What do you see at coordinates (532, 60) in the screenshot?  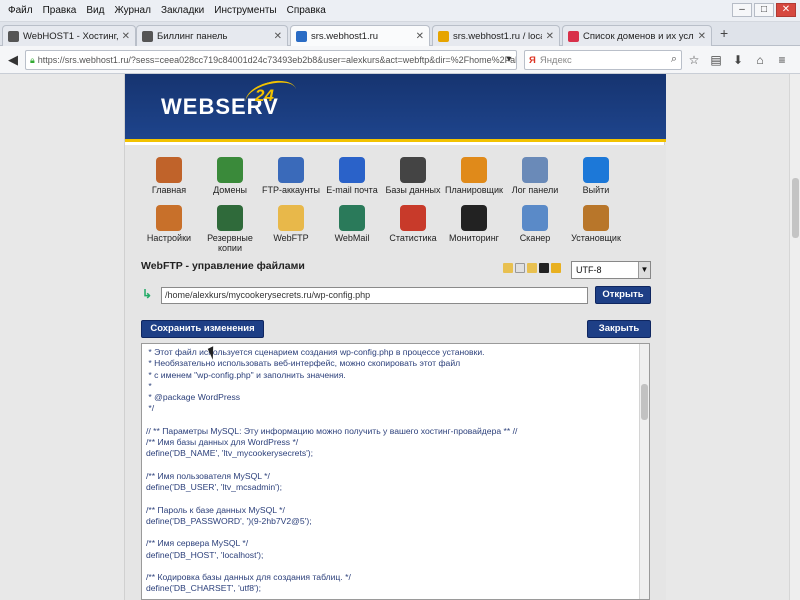 I see `yandex-icon: Я` at bounding box center [532, 60].